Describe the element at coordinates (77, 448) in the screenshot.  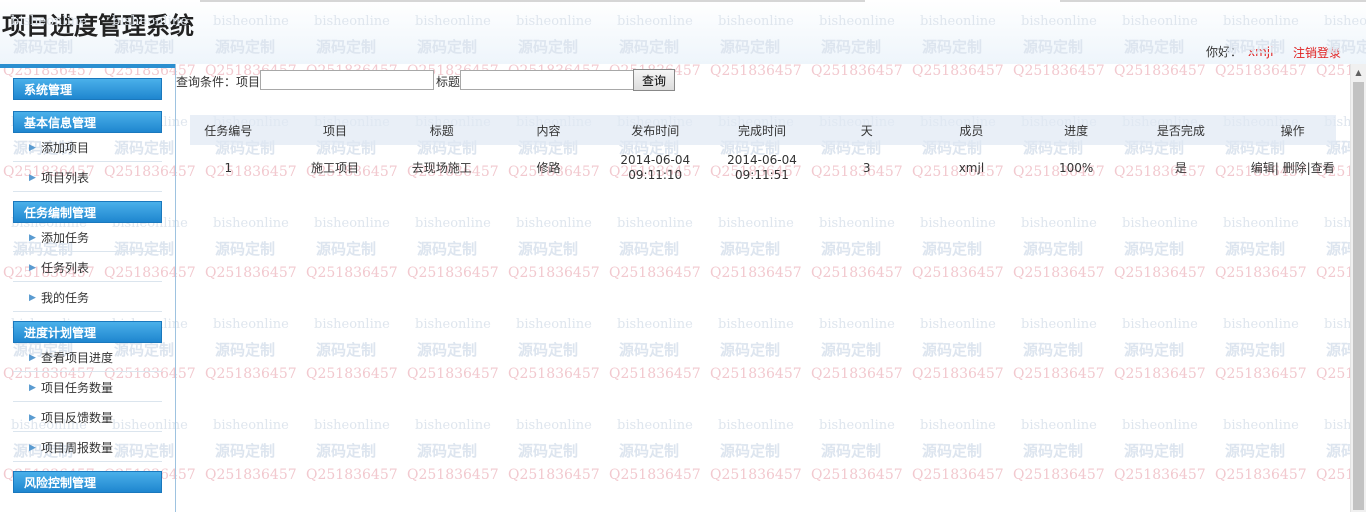
I see `sidebar-item-label: 项目周报数量` at that location.